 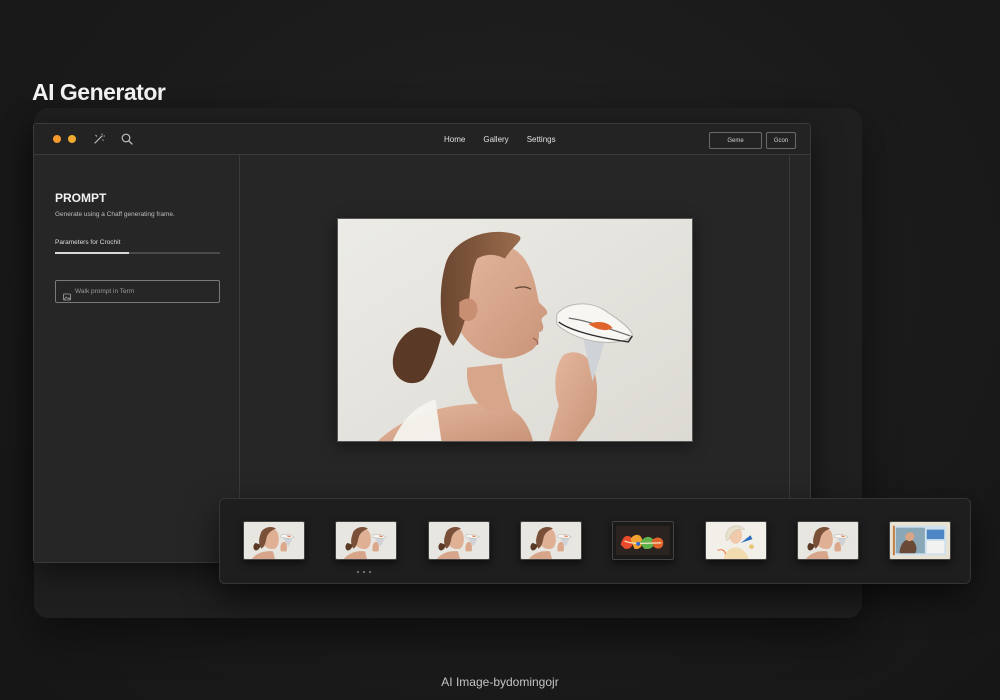 What do you see at coordinates (515, 330) in the screenshot?
I see `generated-image` at bounding box center [515, 330].